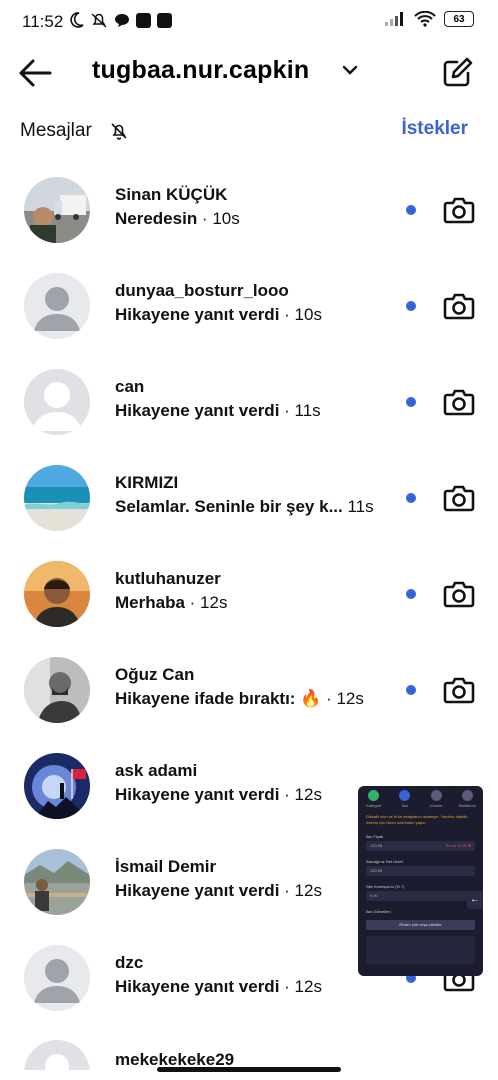 The image size is (498, 1080). What do you see at coordinates (129, 962) in the screenshot?
I see `thread-name: dzc` at bounding box center [129, 962].